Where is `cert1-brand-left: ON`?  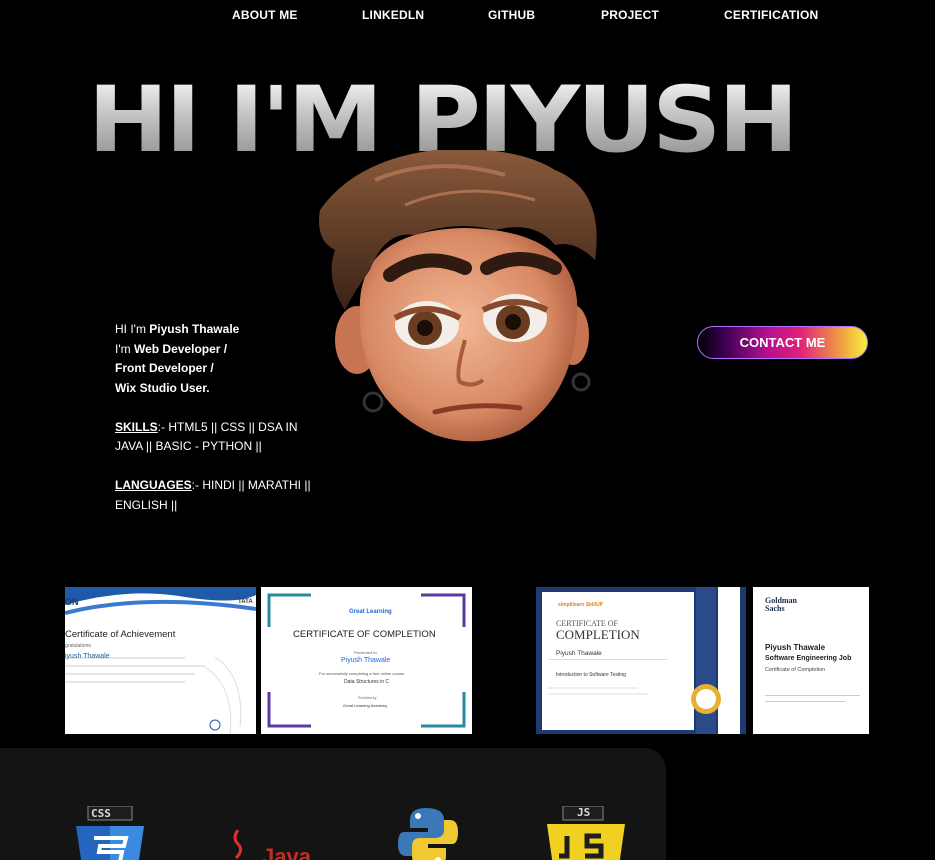 cert1-brand-left: ON is located at coordinates (72, 602).